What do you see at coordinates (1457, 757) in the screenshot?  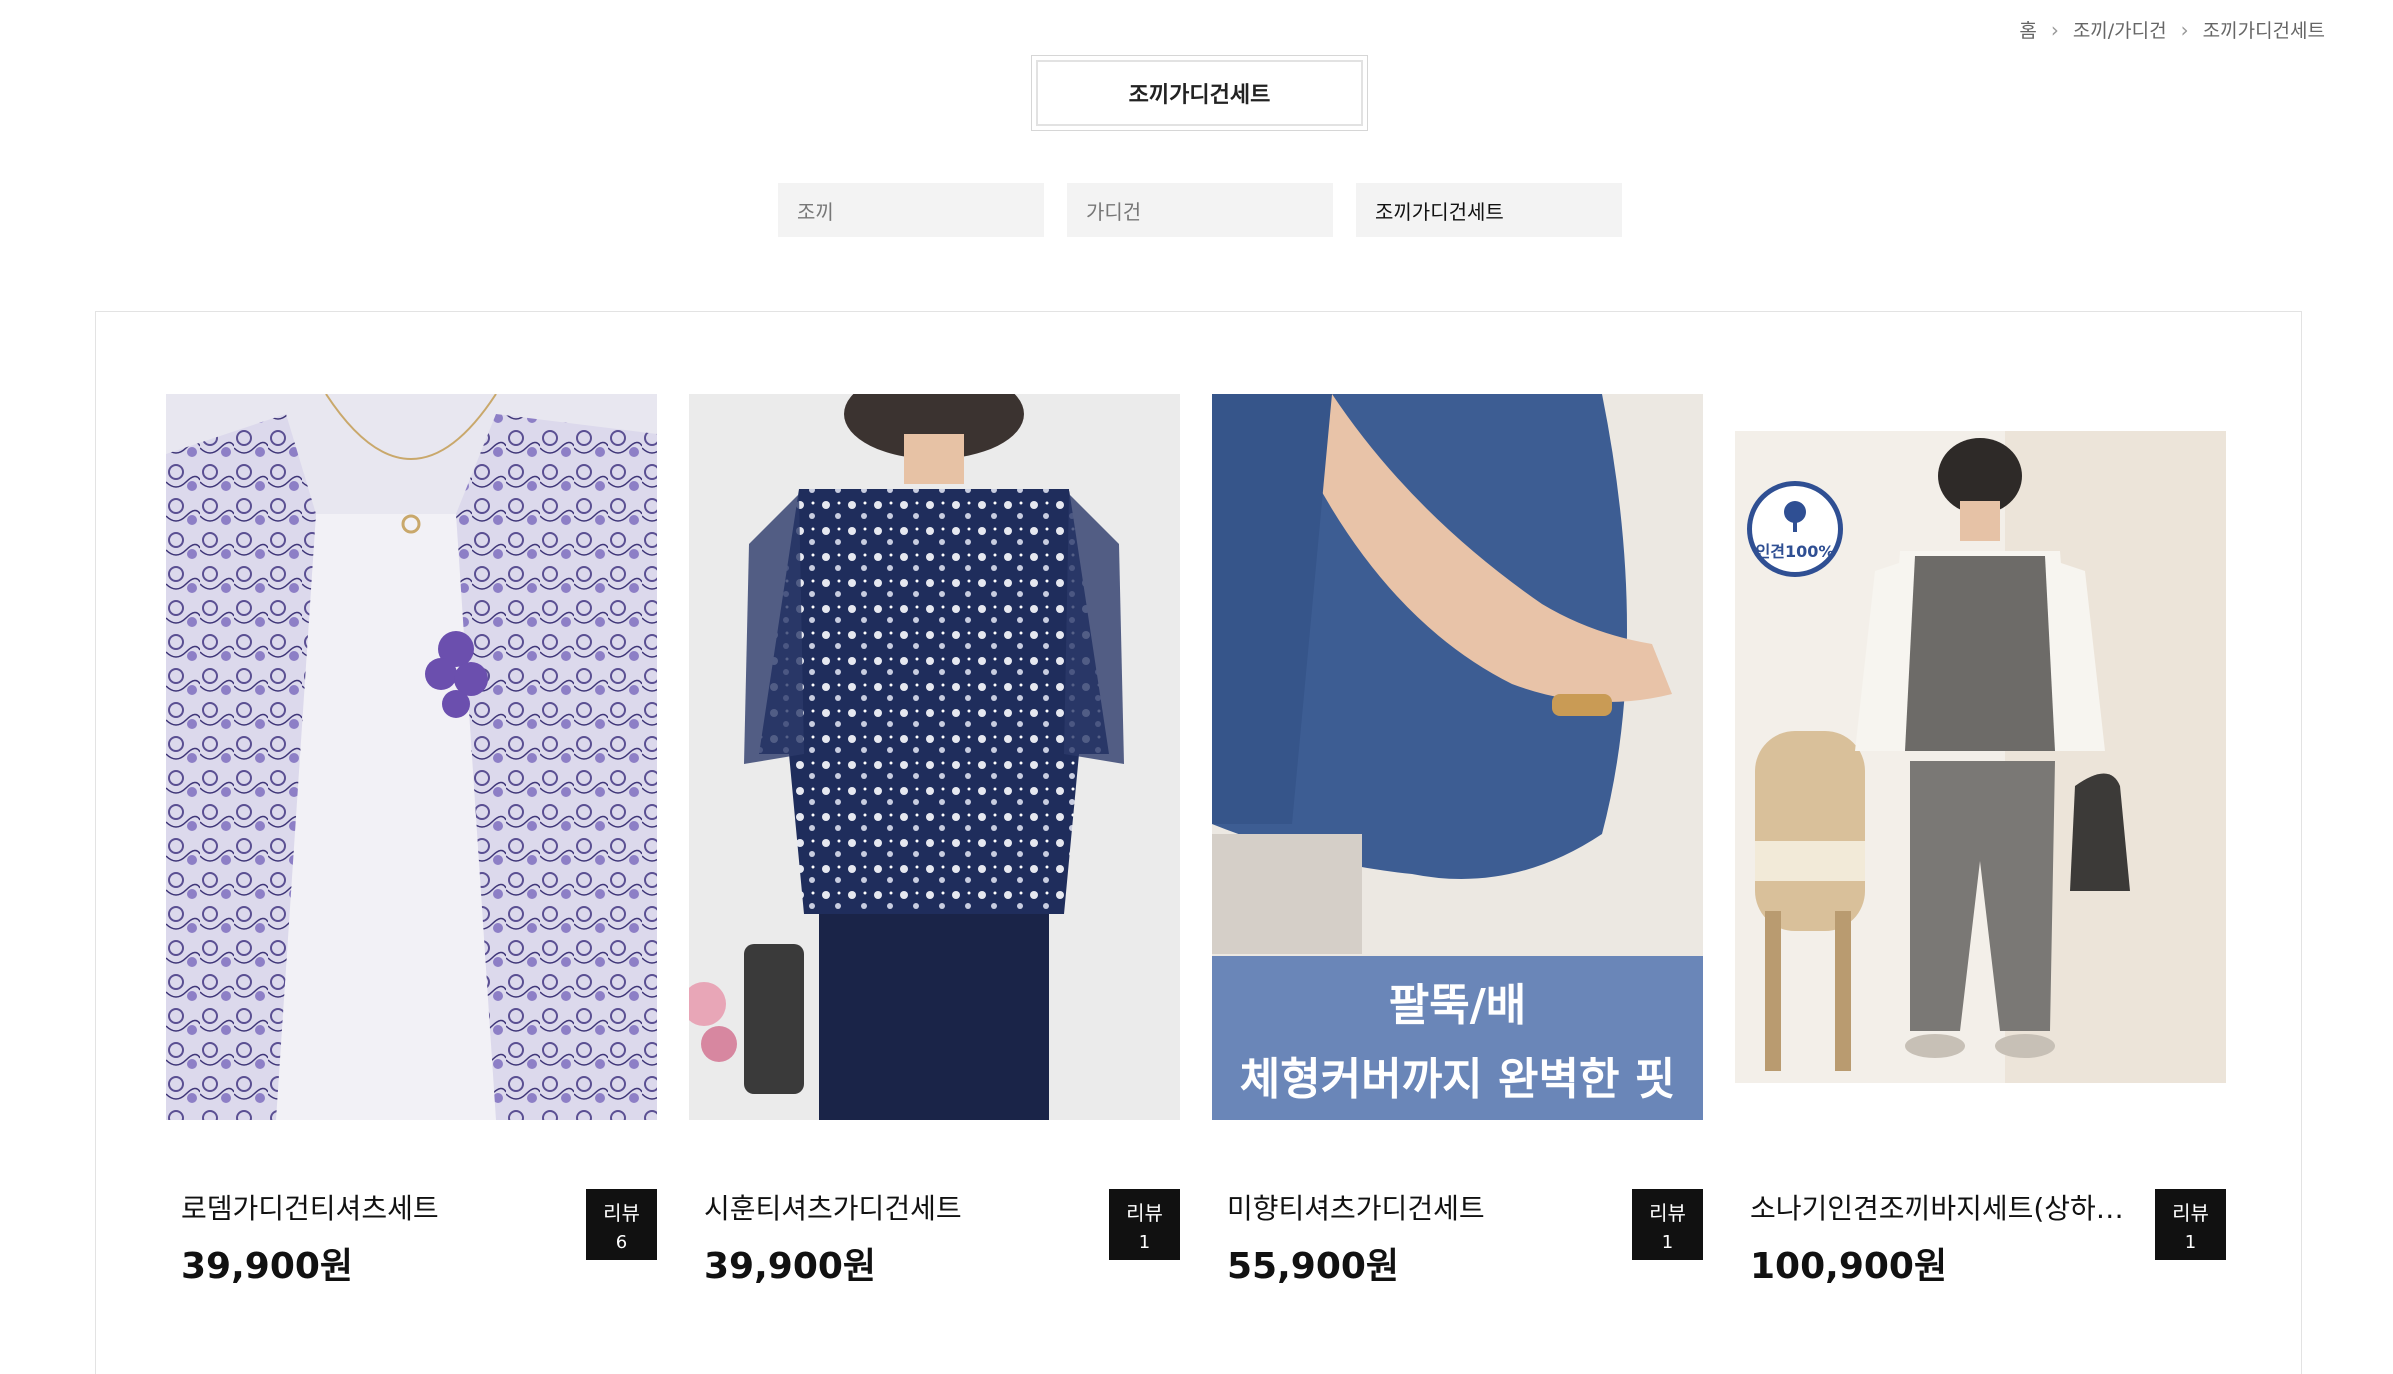 I see `product-image: 팔뚝/배 체형커버까지 완벽한 핏` at bounding box center [1457, 757].